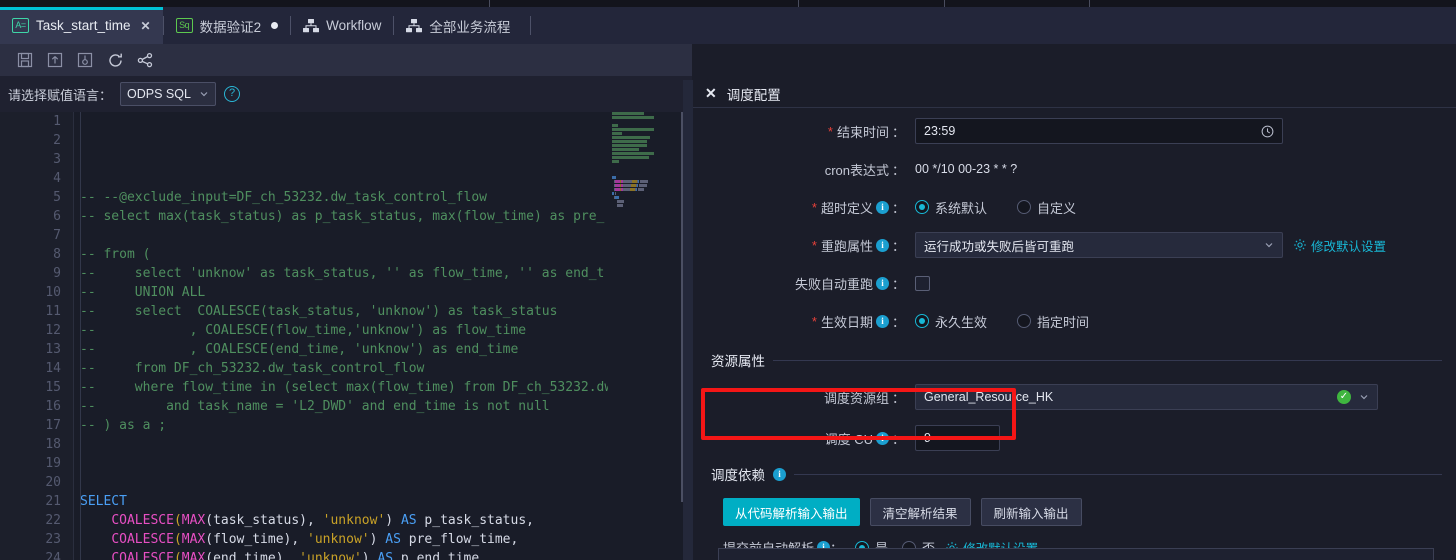  I want to click on cron-label: cron表达式：, so click(864, 170).